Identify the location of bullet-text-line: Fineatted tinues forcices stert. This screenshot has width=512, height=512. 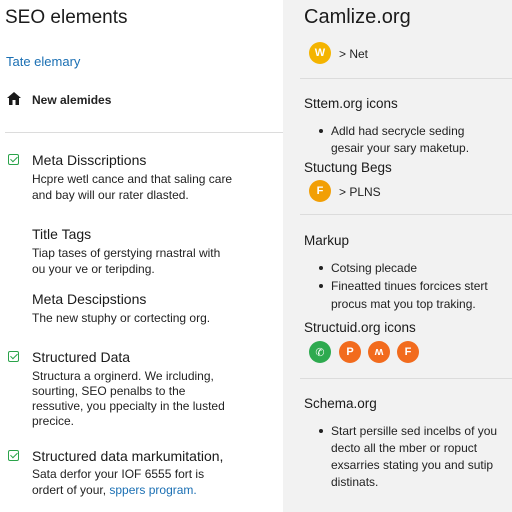
(409, 286).